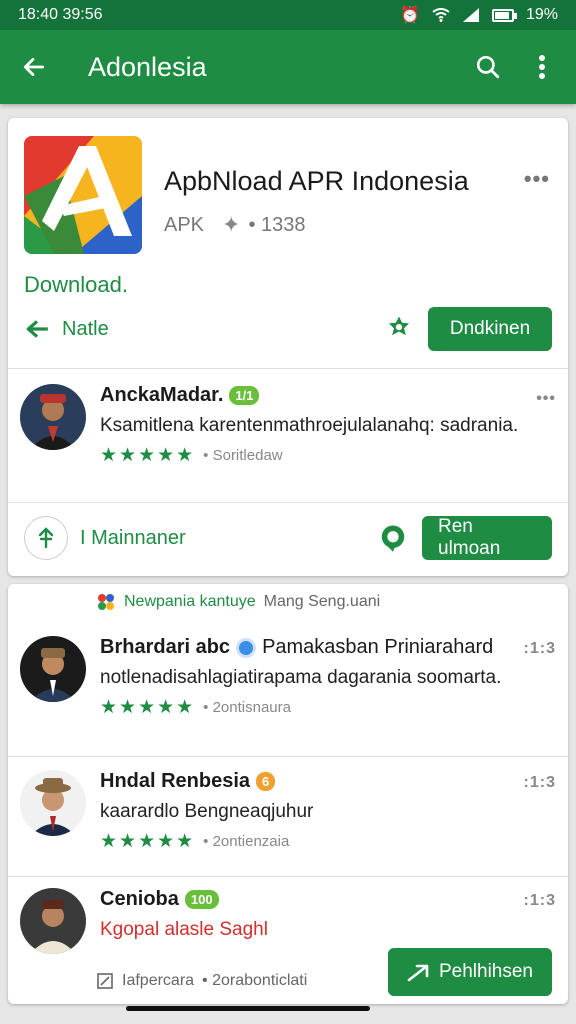 The image size is (576, 1024). Describe the element at coordinates (486, 971) in the screenshot. I see `review-action-label: Pehlhihsen` at that location.